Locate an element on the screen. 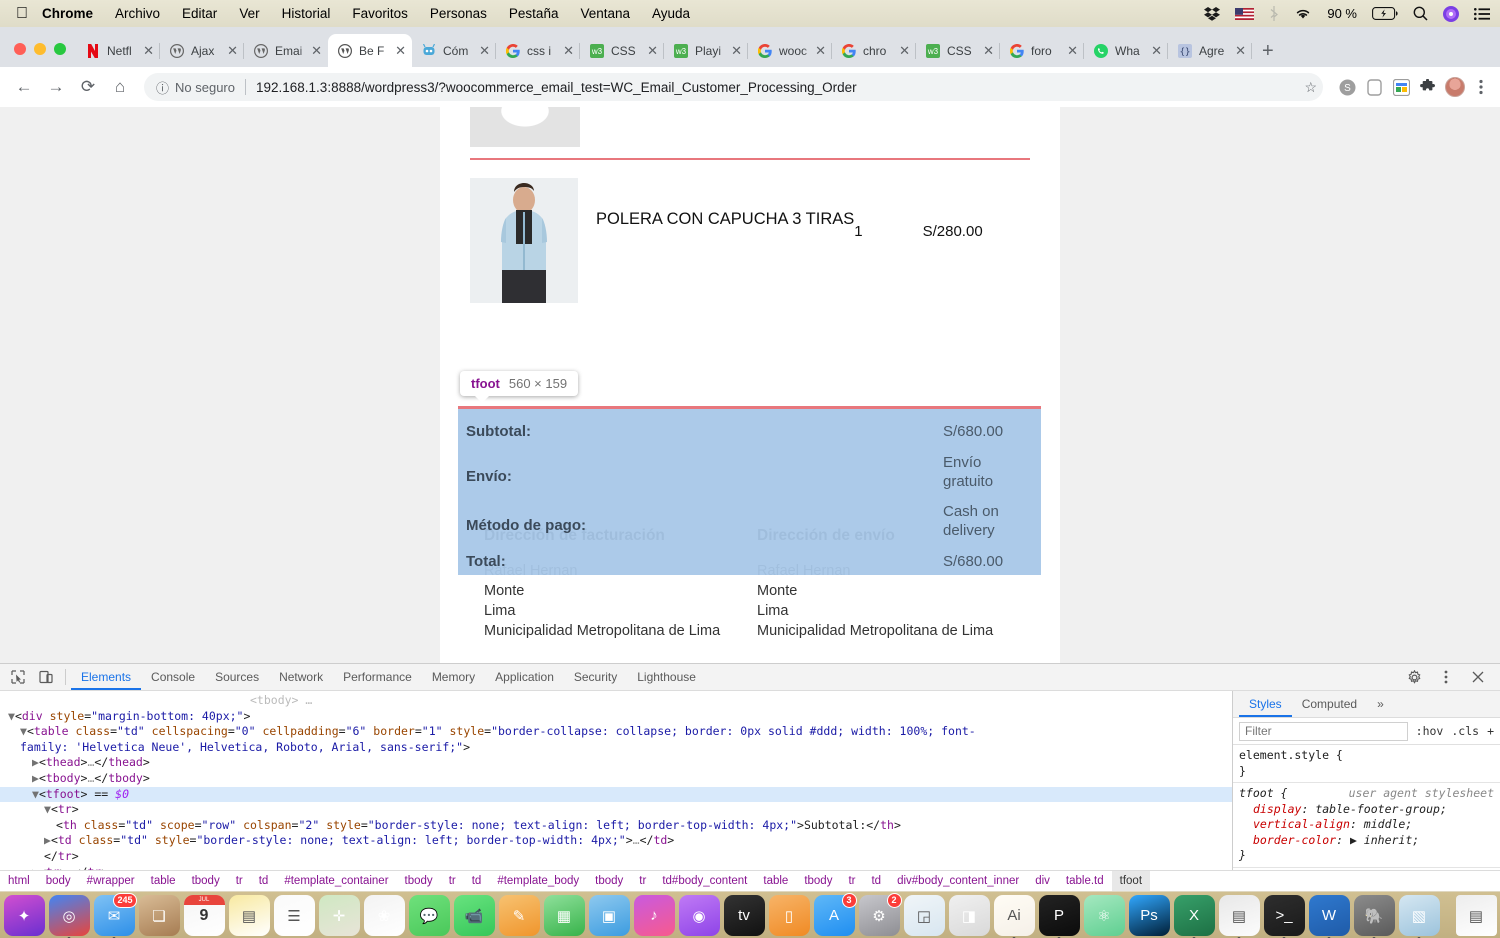  styles-tab: Styles is located at coordinates (1265, 704).